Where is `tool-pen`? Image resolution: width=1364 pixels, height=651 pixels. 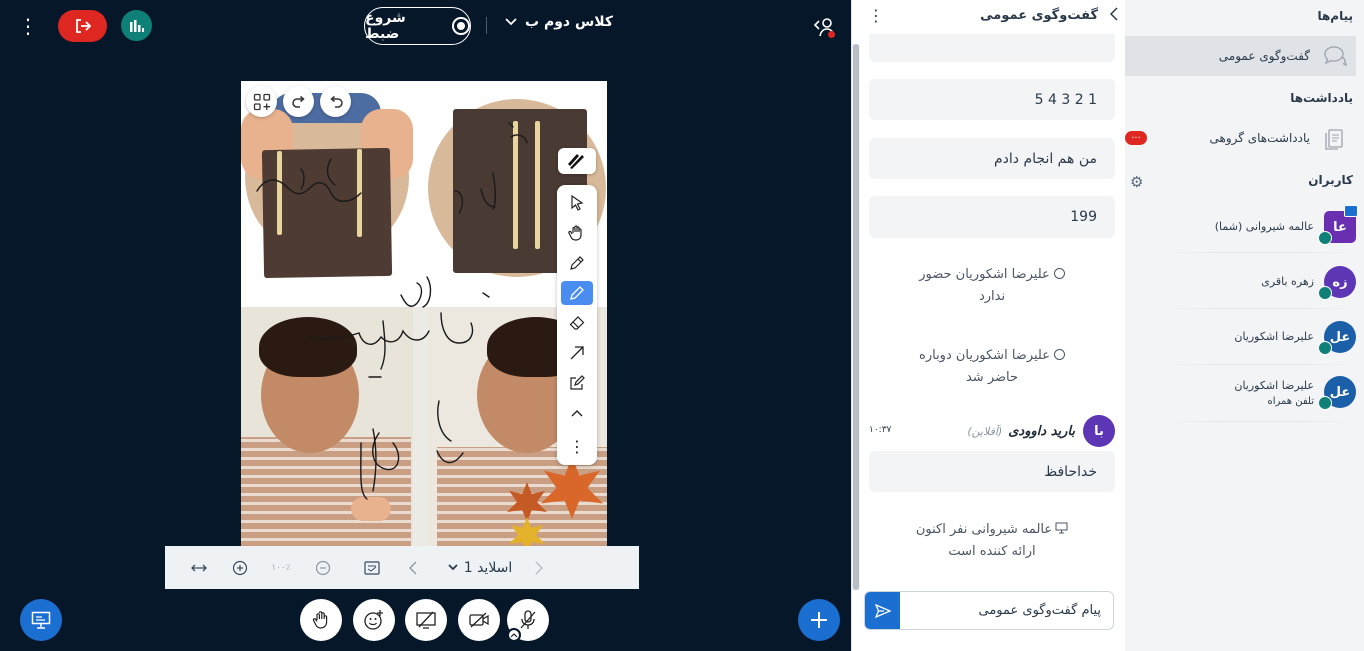
tool-pen is located at coordinates (577, 293).